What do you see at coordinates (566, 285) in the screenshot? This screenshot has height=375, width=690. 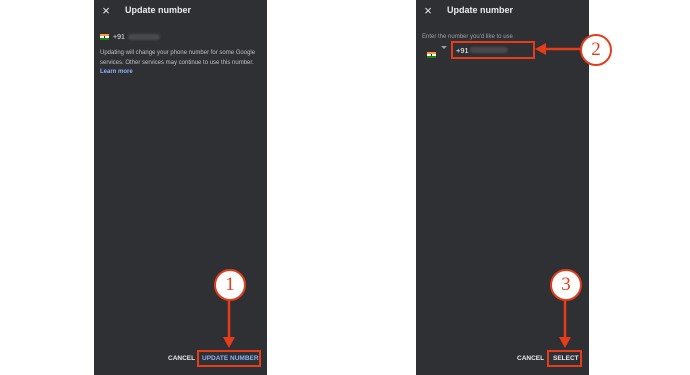 I see `step-marker-3: 3` at bounding box center [566, 285].